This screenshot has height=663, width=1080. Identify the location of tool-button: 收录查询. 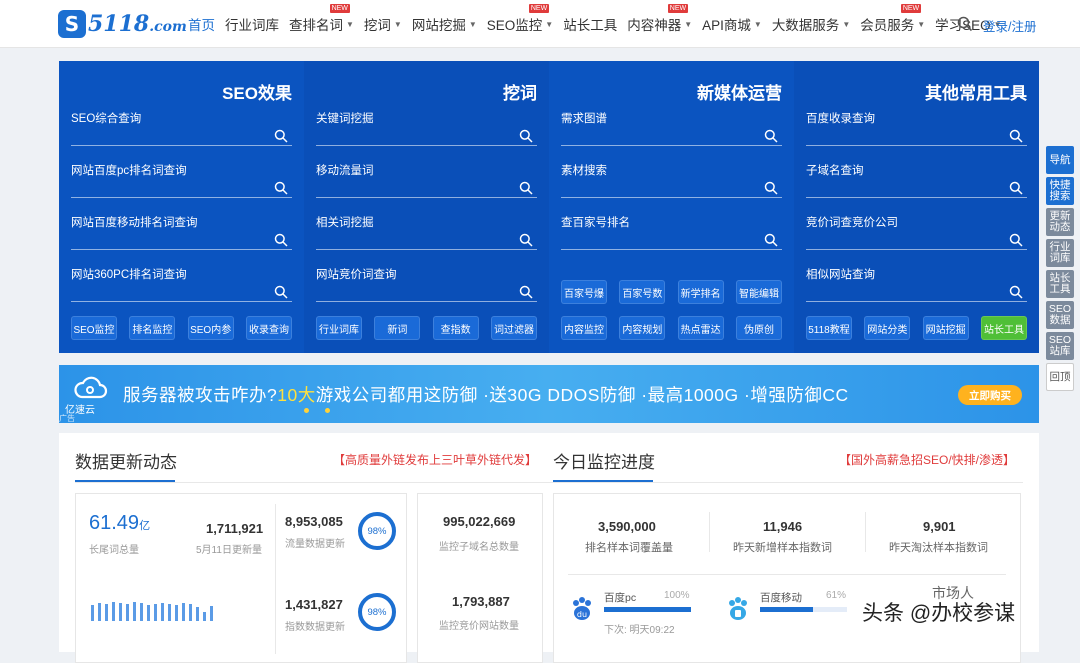
(268, 328).